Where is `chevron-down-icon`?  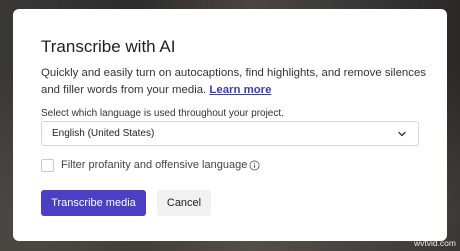
chevron-down-icon is located at coordinates (402, 134).